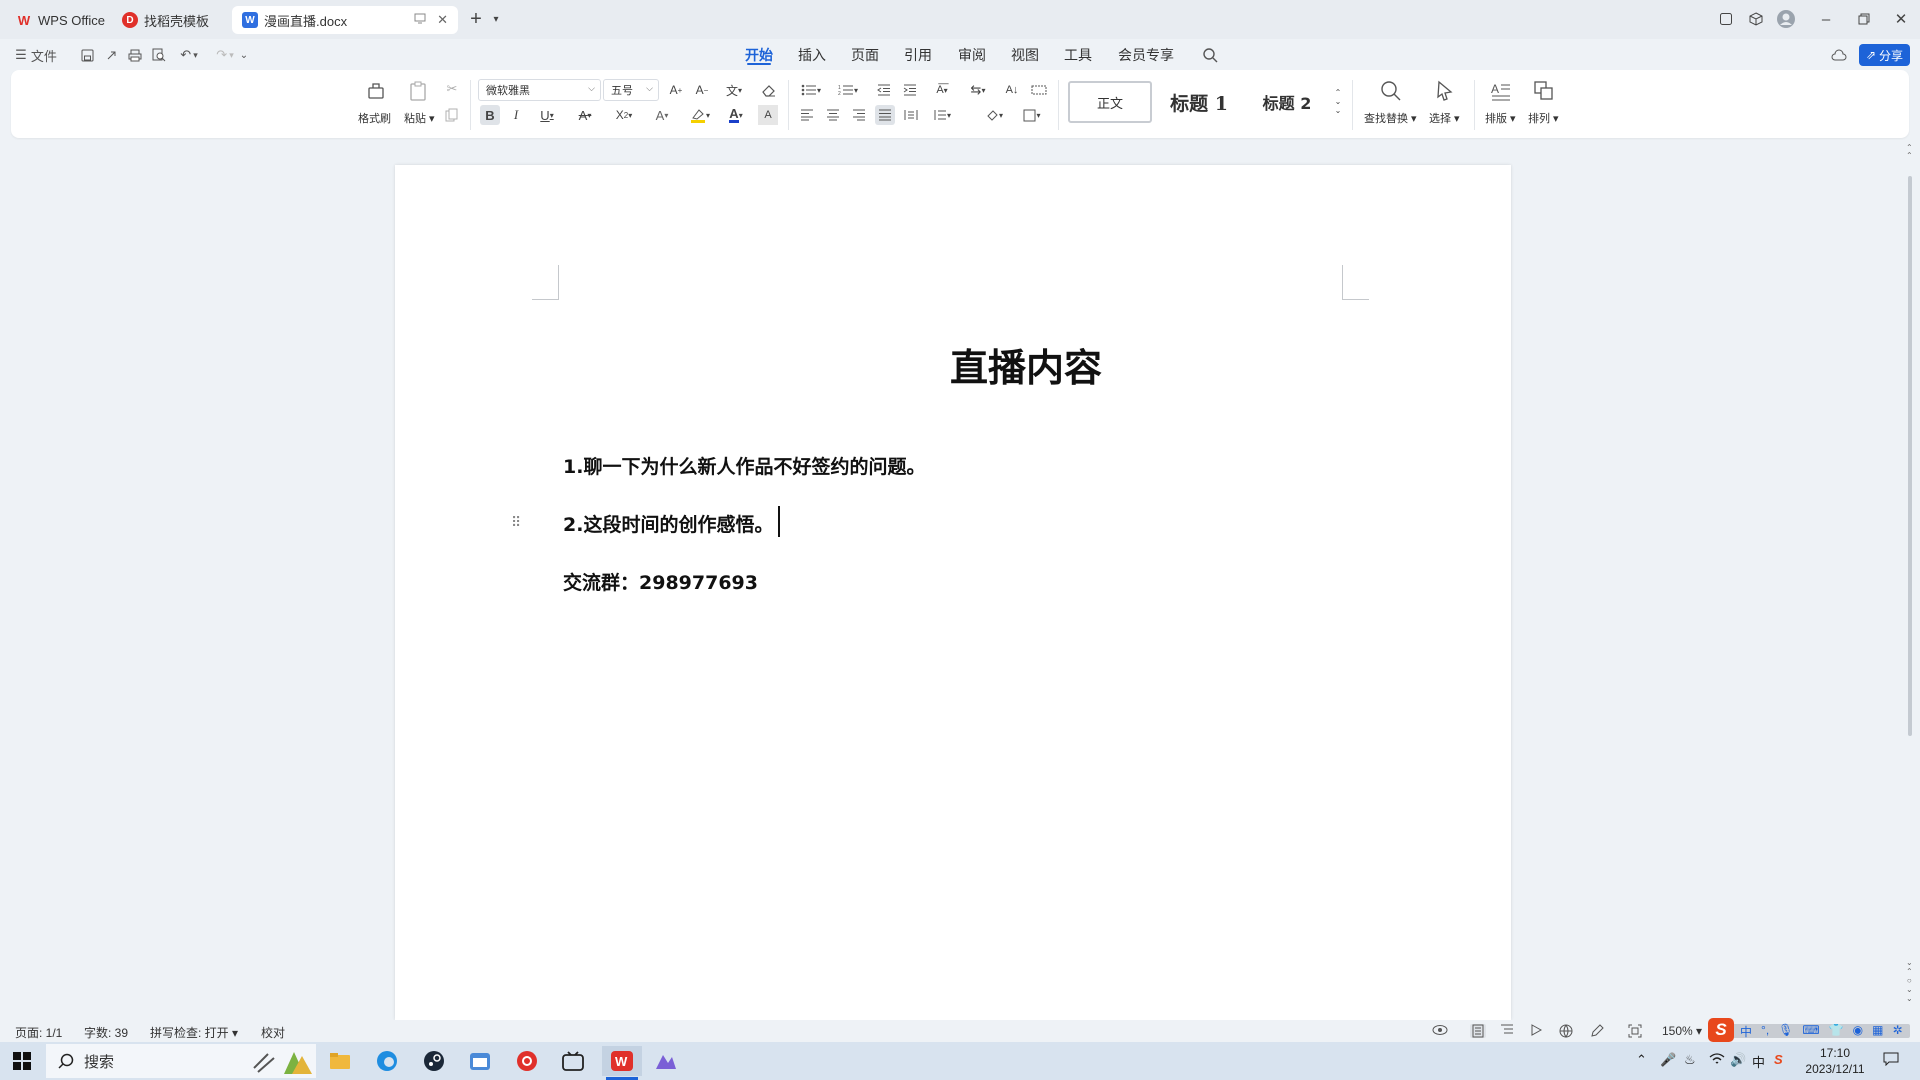 The width and height of the screenshot is (1920, 1080). What do you see at coordinates (666, 1061) in the screenshot?
I see `drawing-app-icon` at bounding box center [666, 1061].